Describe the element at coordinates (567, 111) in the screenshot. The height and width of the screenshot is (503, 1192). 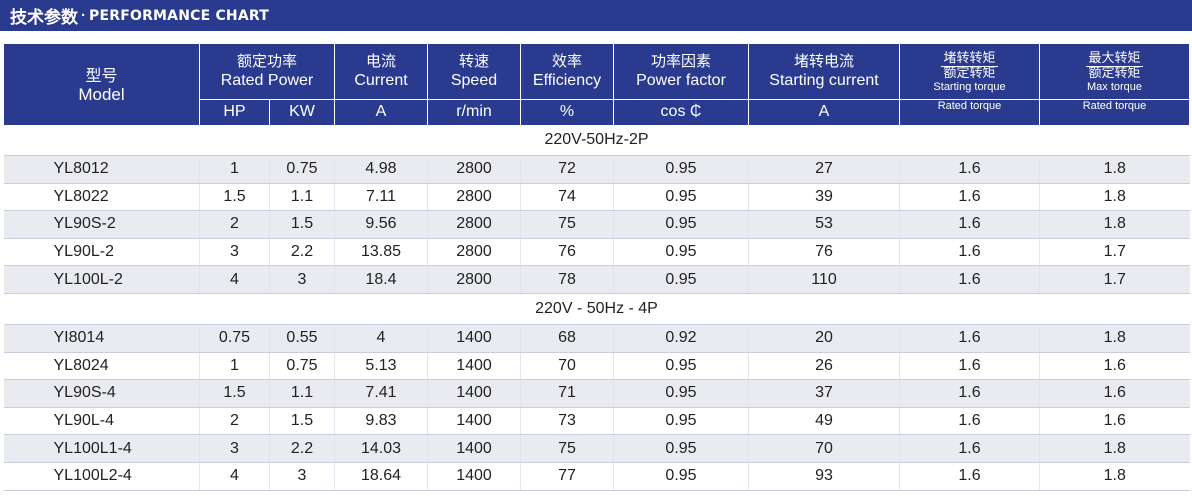
I see `header-unit-efficiency: %` at that location.